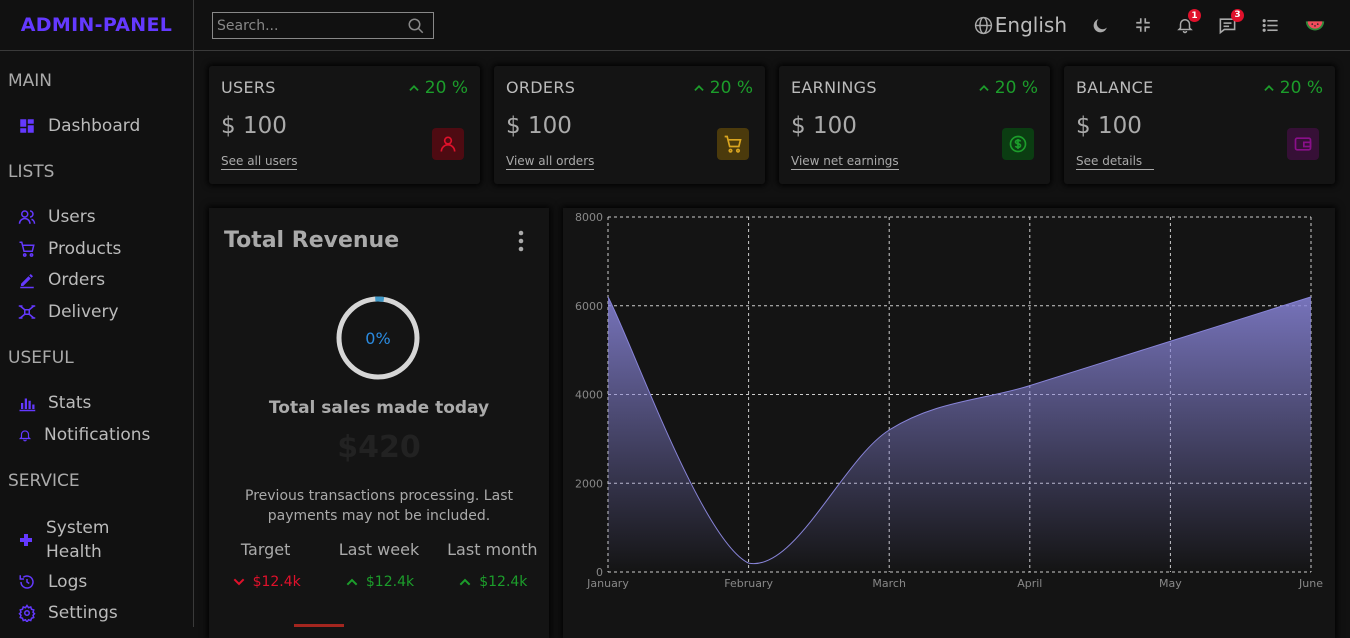 The image size is (1350, 638). I want to click on x-tick-label: March, so click(889, 583).